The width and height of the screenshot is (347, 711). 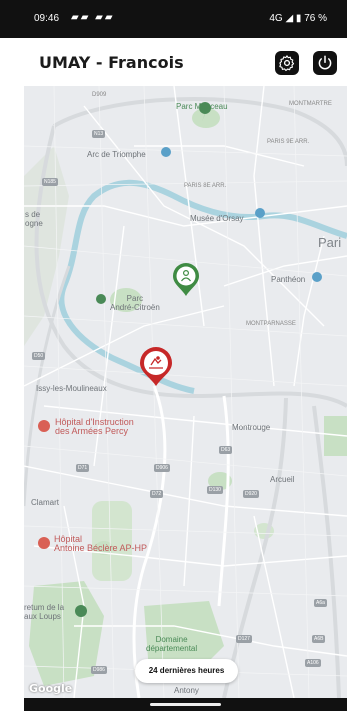 What do you see at coordinates (101, 543) in the screenshot?
I see `map-label-hopital-beclere: Hôpital Antoine Béclère AP-HP` at bounding box center [101, 543].